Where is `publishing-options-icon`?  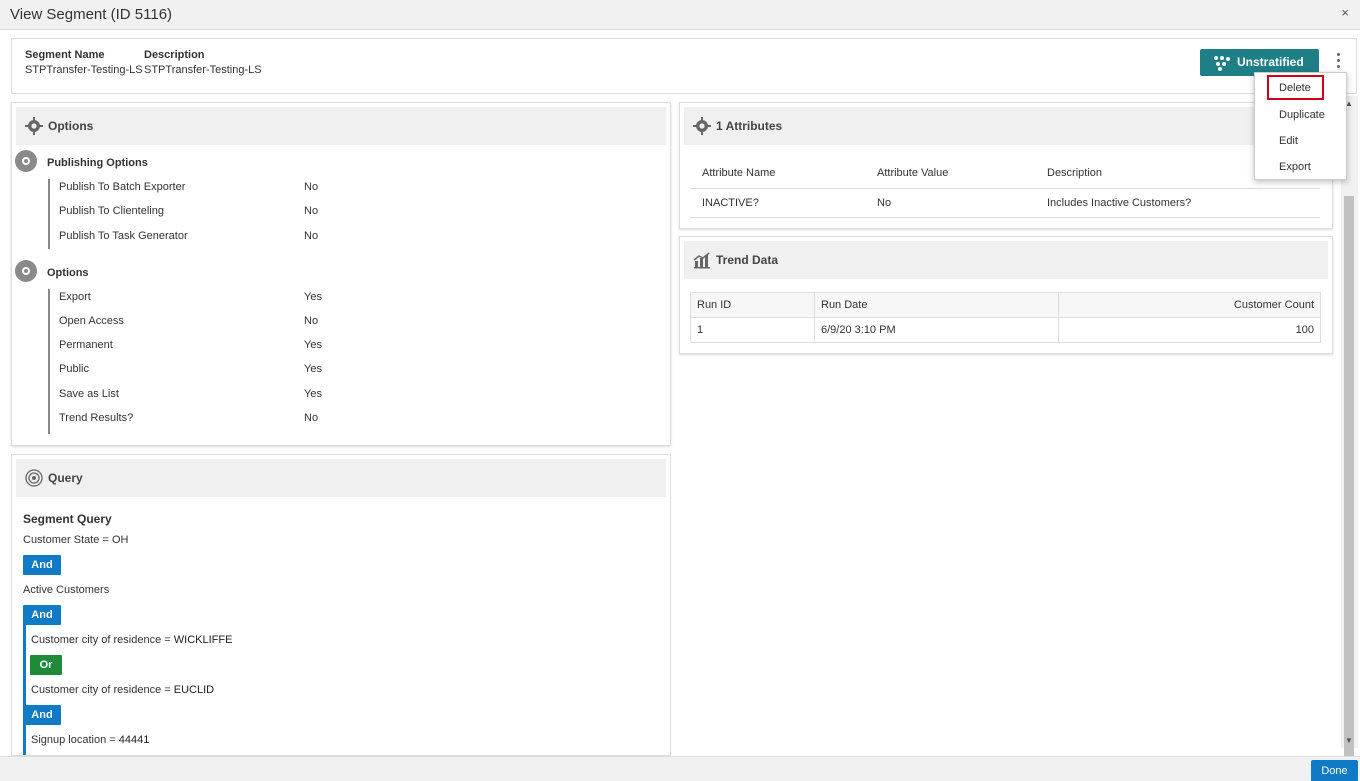 publishing-options-icon is located at coordinates (26, 161).